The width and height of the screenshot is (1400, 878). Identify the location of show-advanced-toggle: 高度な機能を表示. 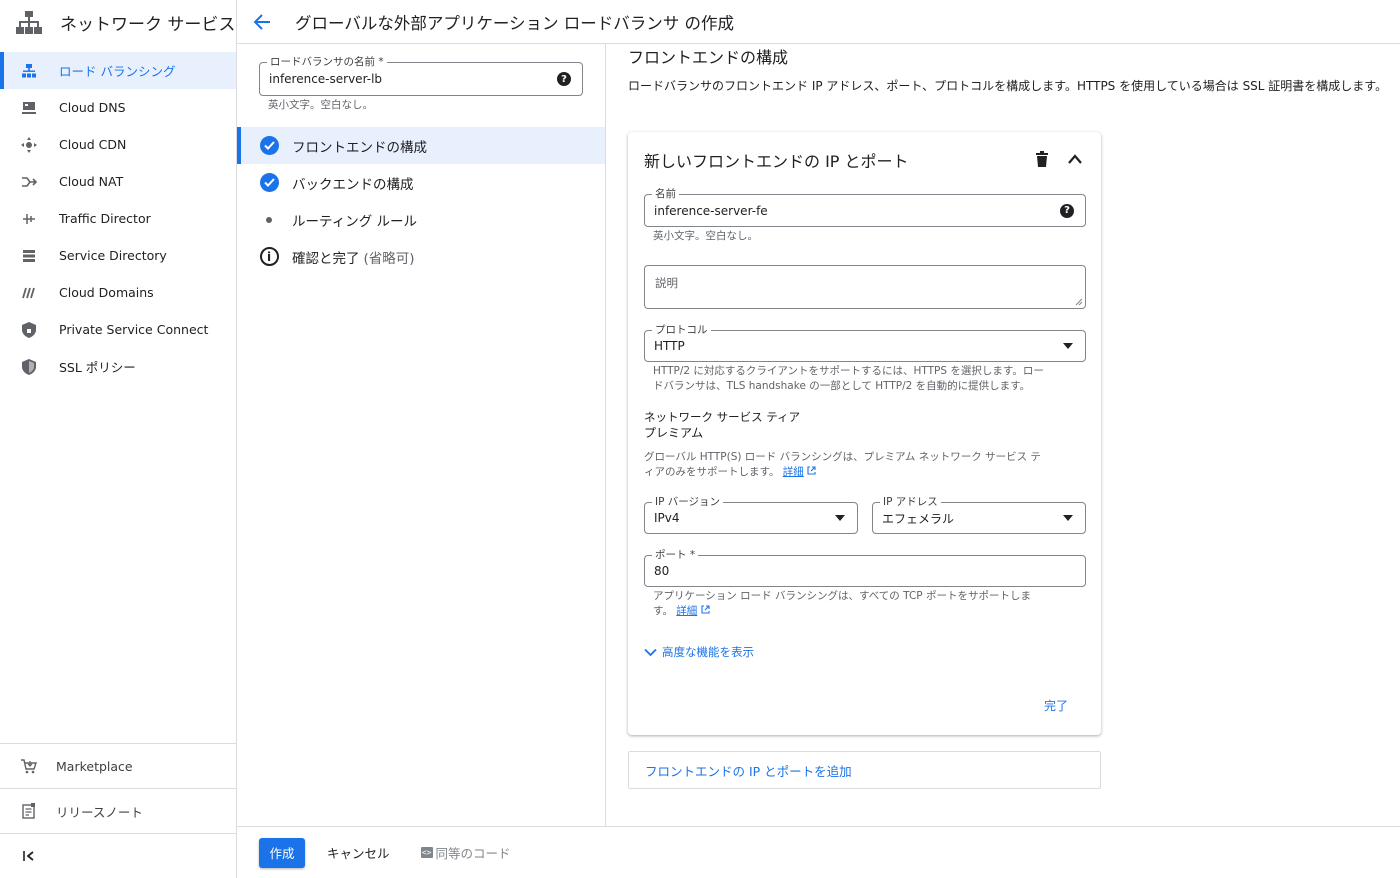
(699, 652).